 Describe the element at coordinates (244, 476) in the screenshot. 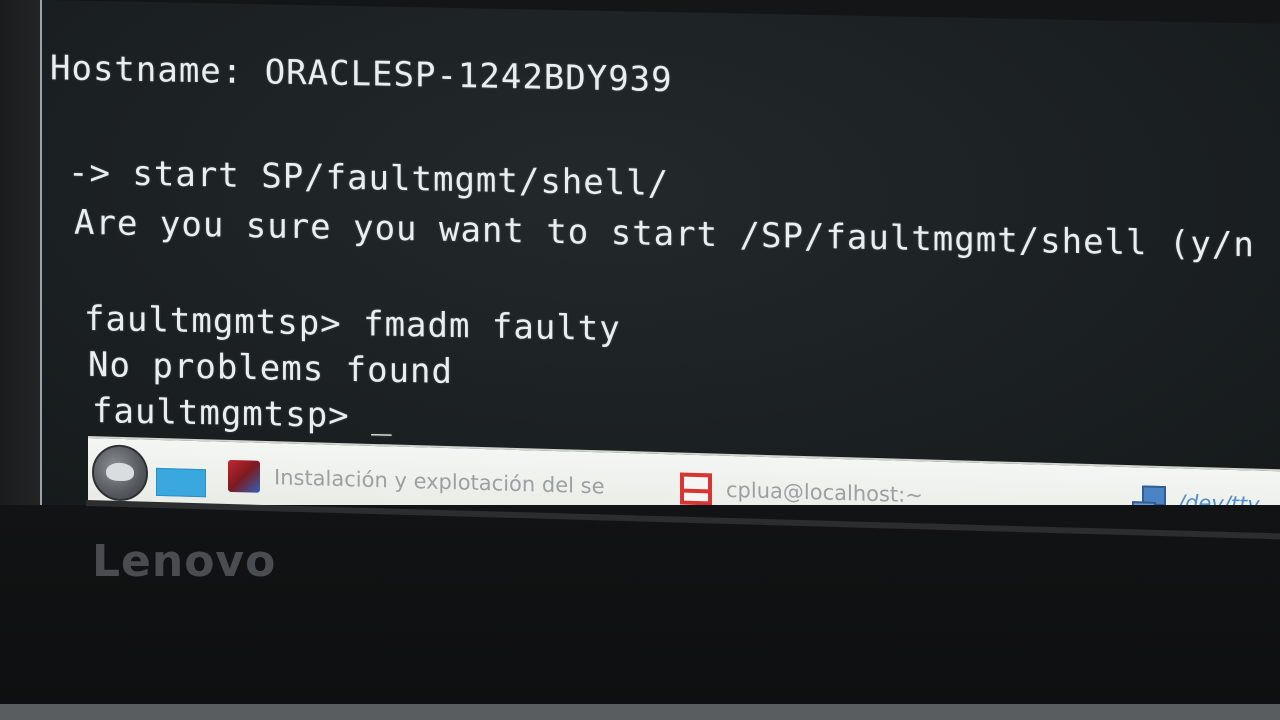

I see `browser-icon` at that location.